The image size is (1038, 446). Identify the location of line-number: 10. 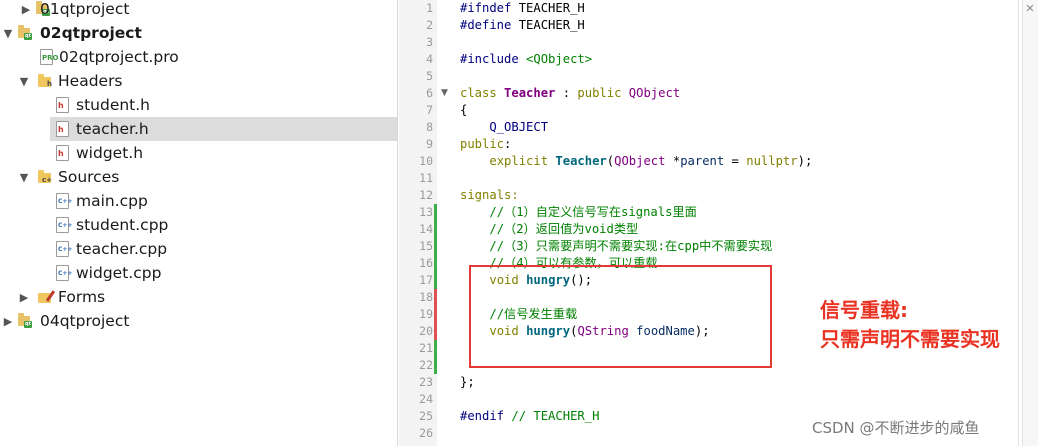
(426, 161).